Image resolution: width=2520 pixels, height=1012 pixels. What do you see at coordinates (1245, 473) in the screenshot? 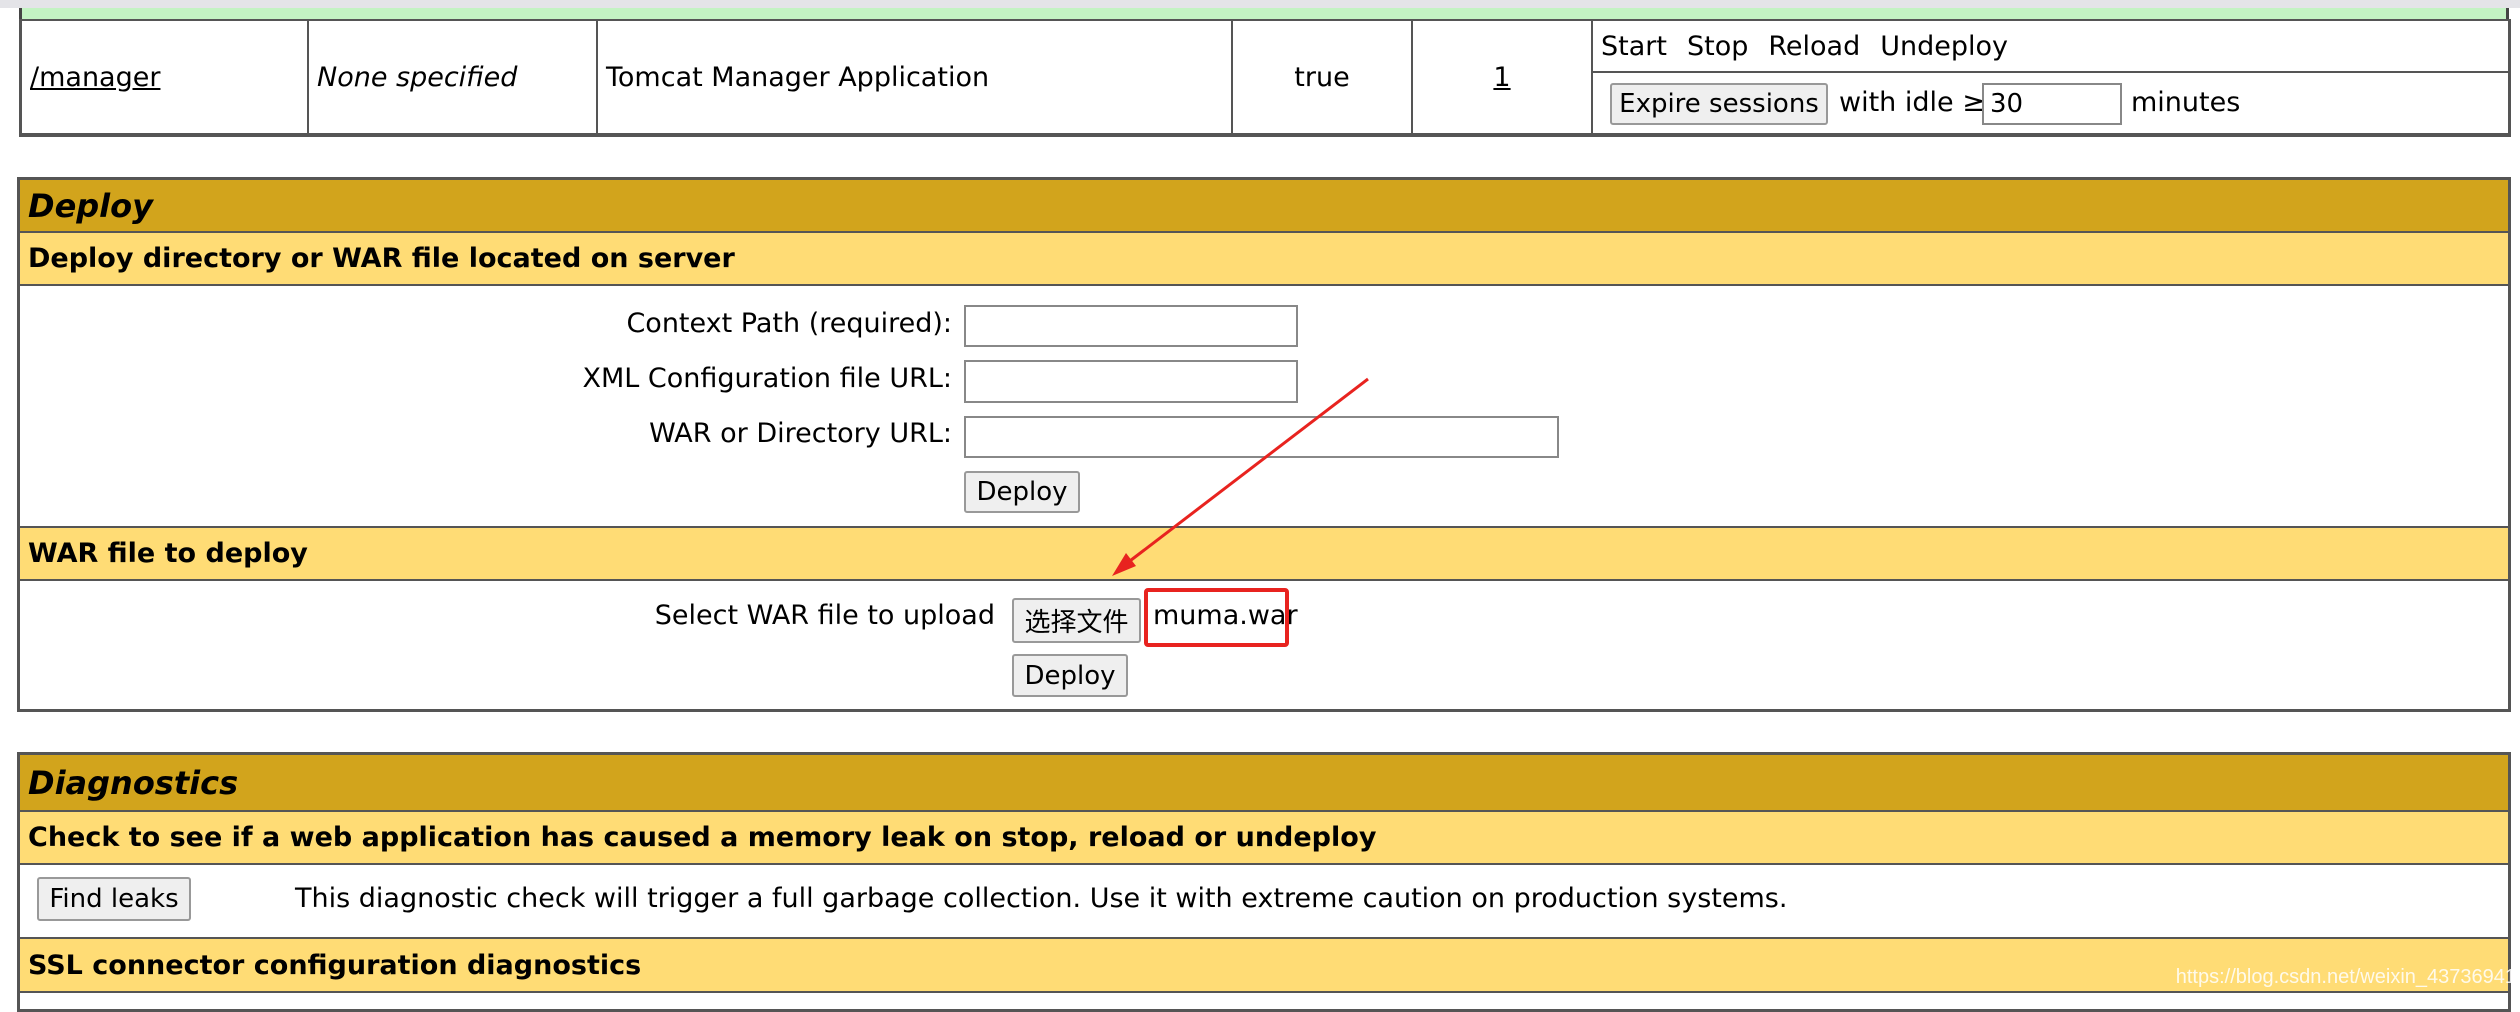
I see `arrow-line` at bounding box center [1245, 473].